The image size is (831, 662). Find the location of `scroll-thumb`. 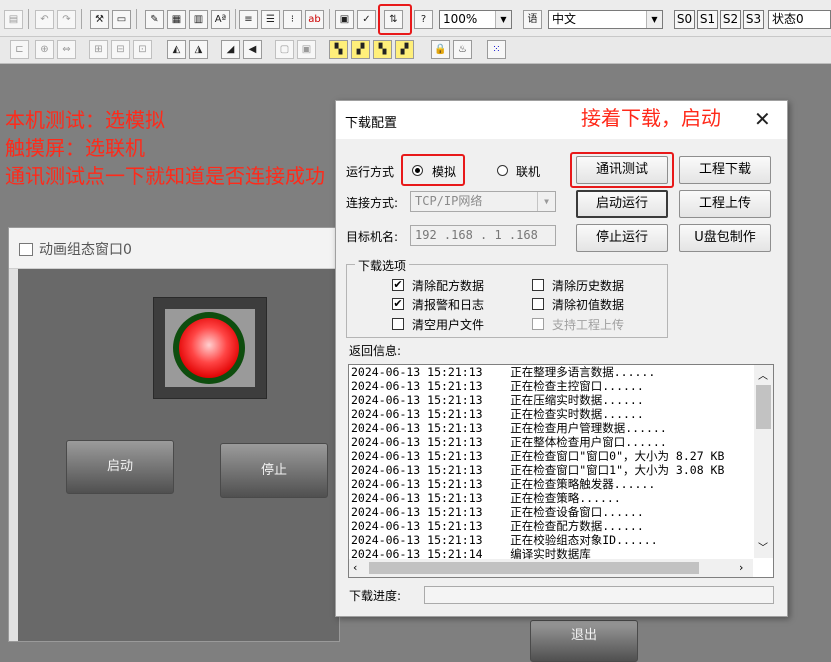

scroll-thumb is located at coordinates (763, 407).